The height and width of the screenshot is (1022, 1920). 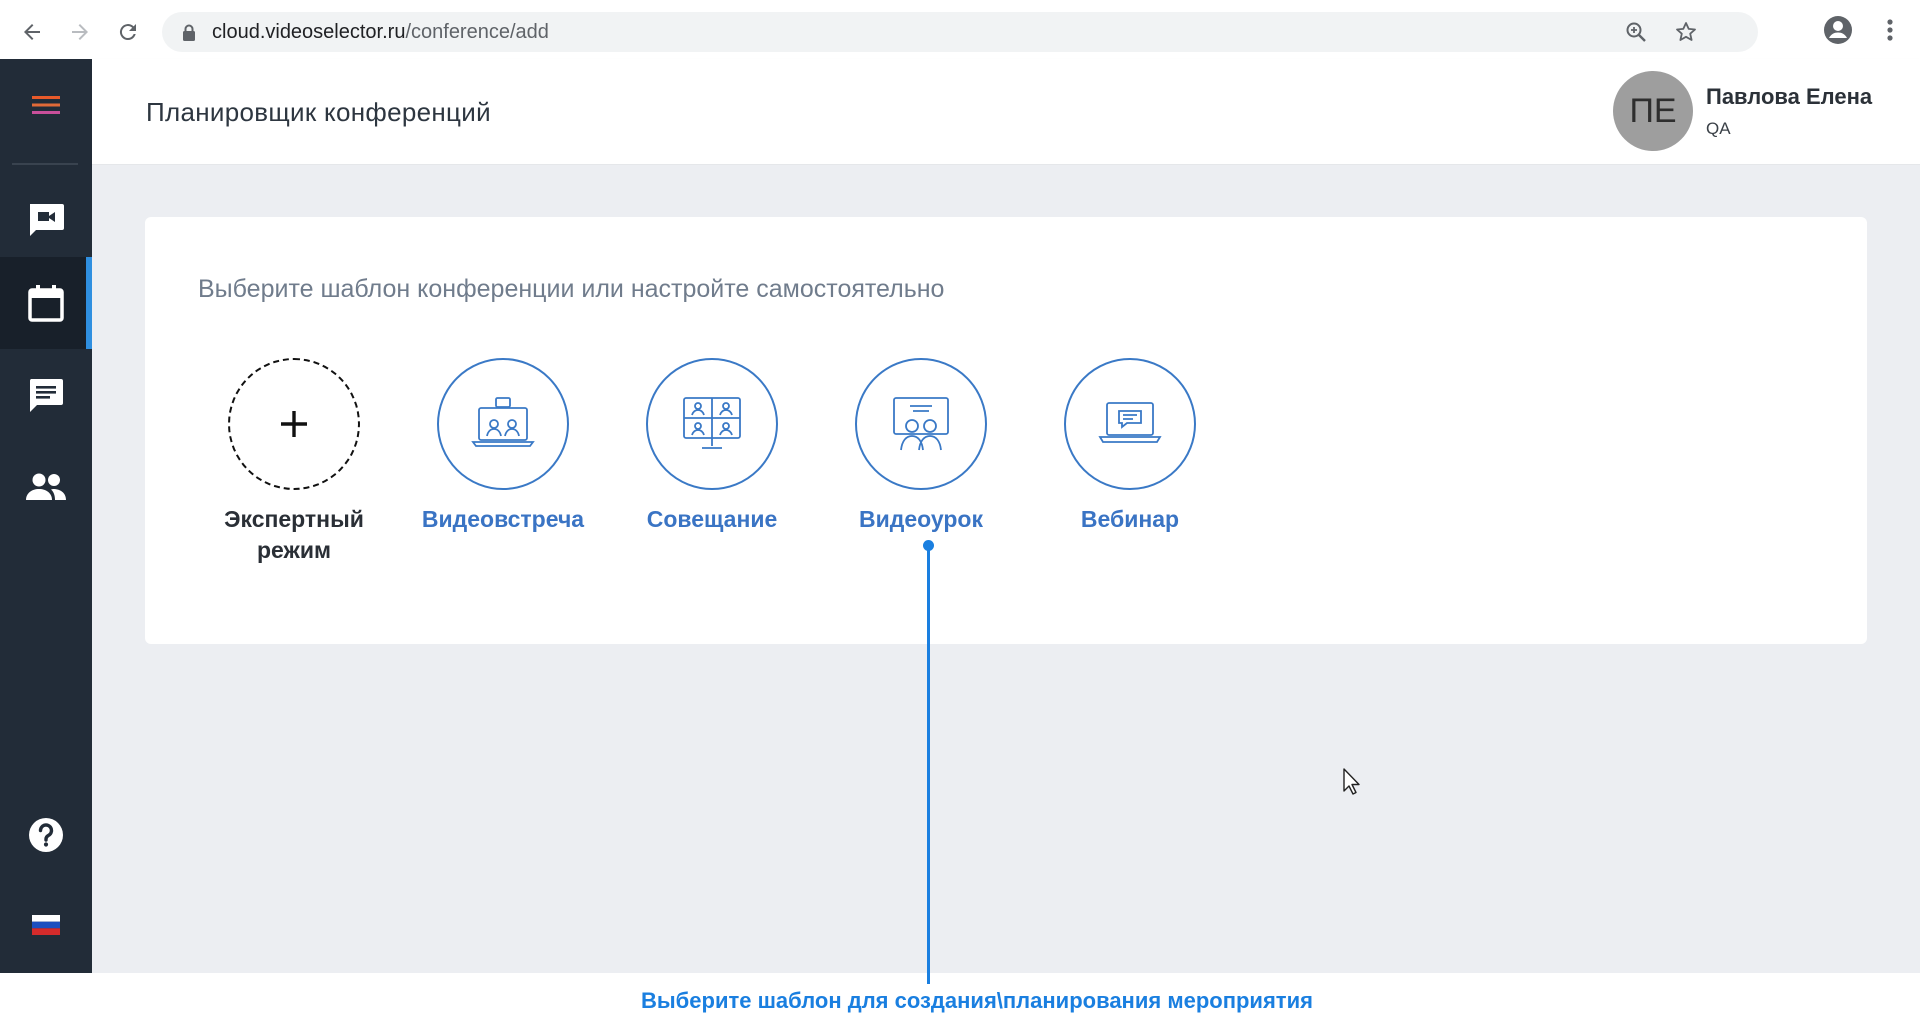 I want to click on template-label: Вебинар, so click(x=1130, y=519).